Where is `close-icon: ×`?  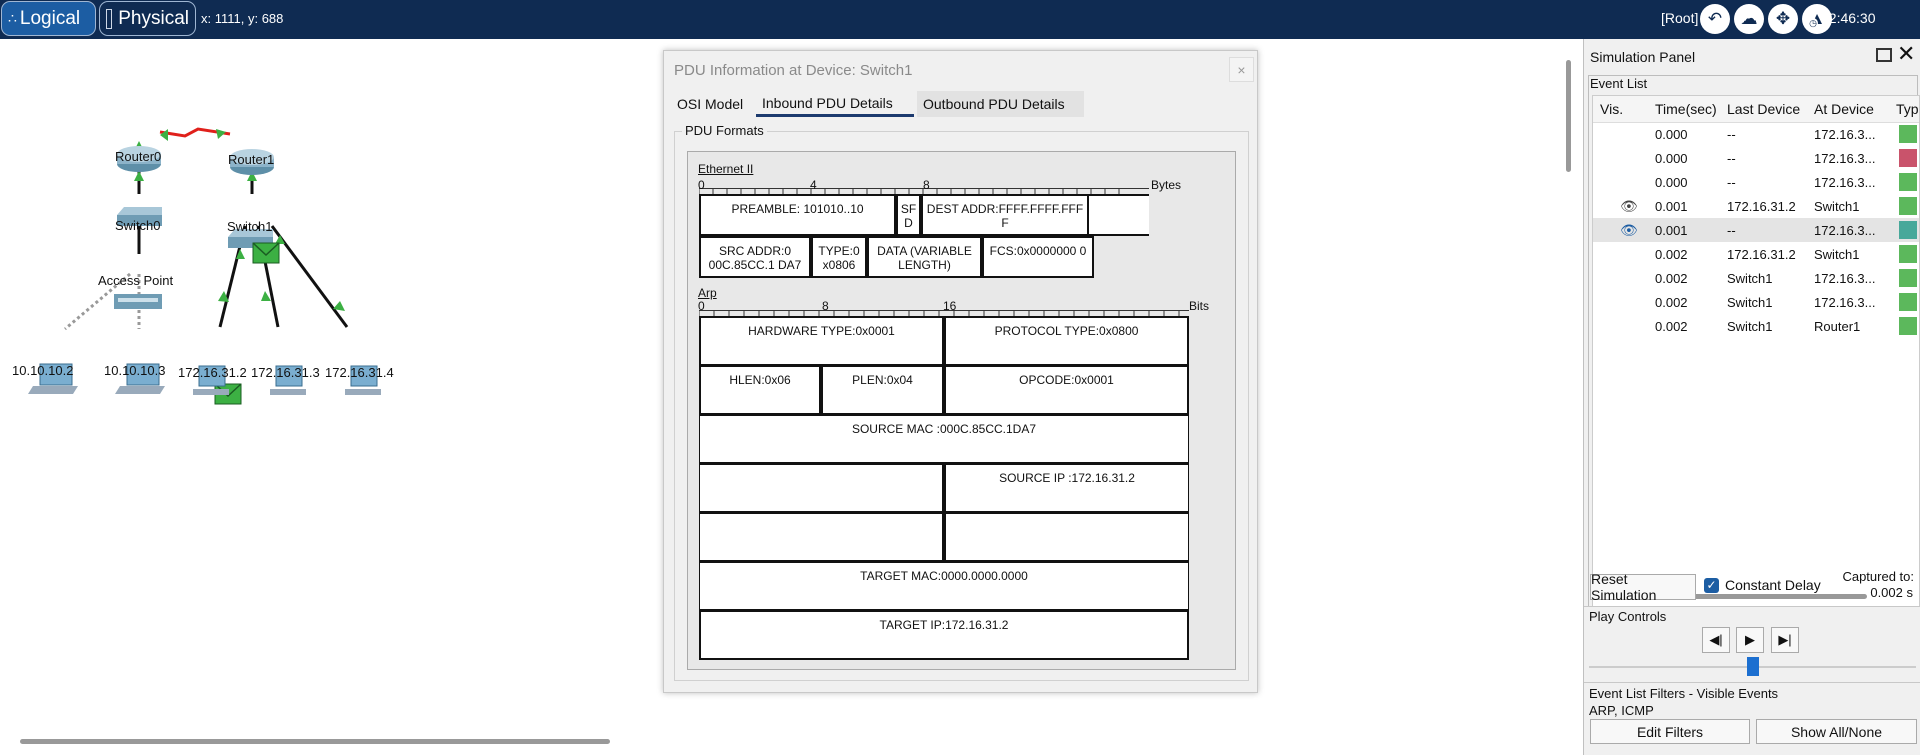 close-icon: × is located at coordinates (1241, 69).